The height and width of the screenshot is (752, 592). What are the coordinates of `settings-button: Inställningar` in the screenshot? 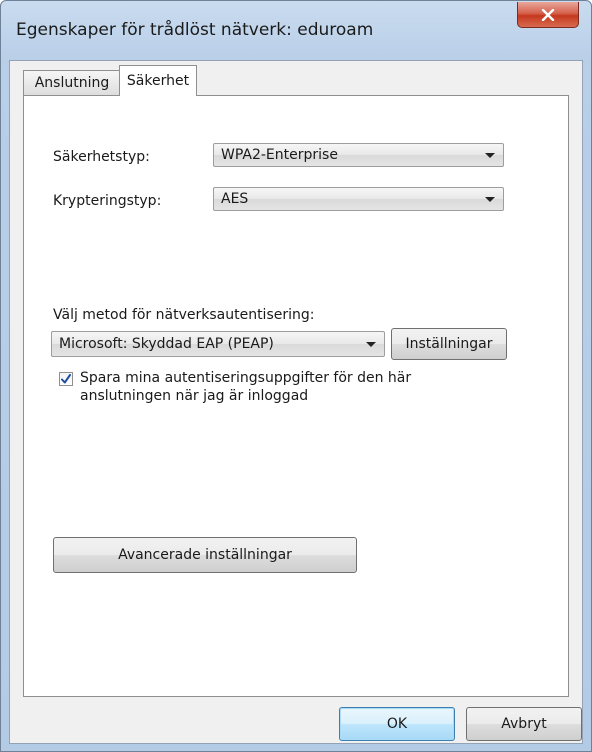 It's located at (449, 344).